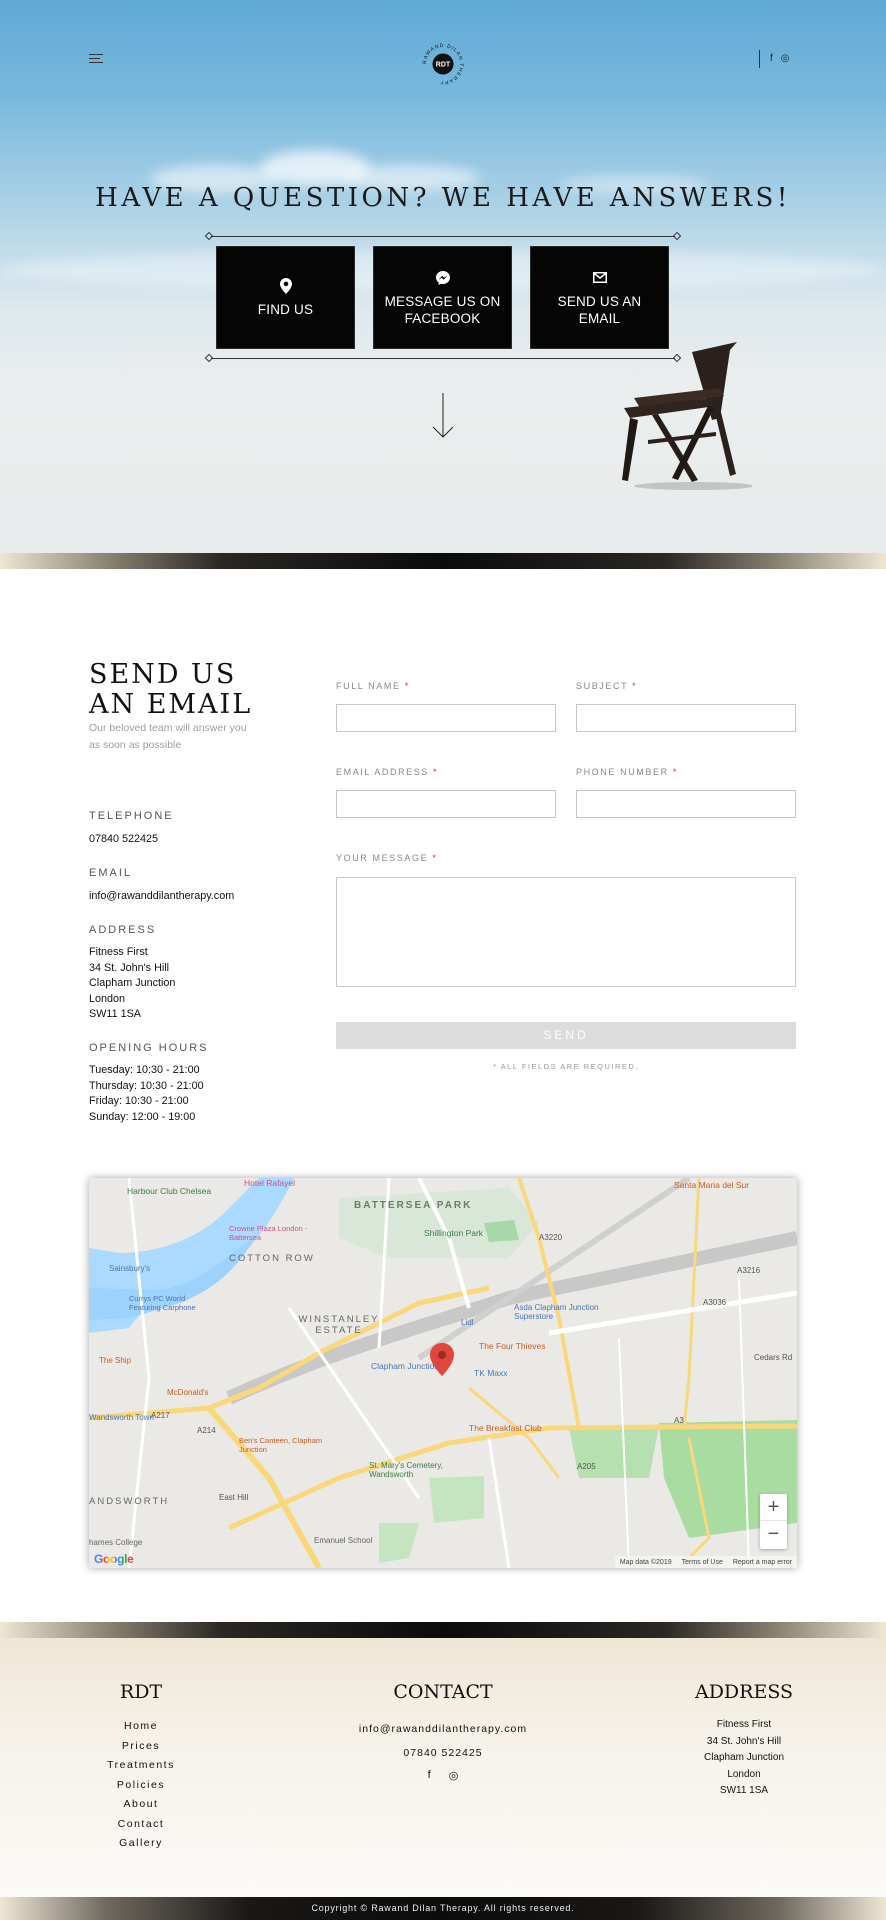 This screenshot has width=886, height=1920. Describe the element at coordinates (566, 1035) in the screenshot. I see `send-button: SEND` at that location.